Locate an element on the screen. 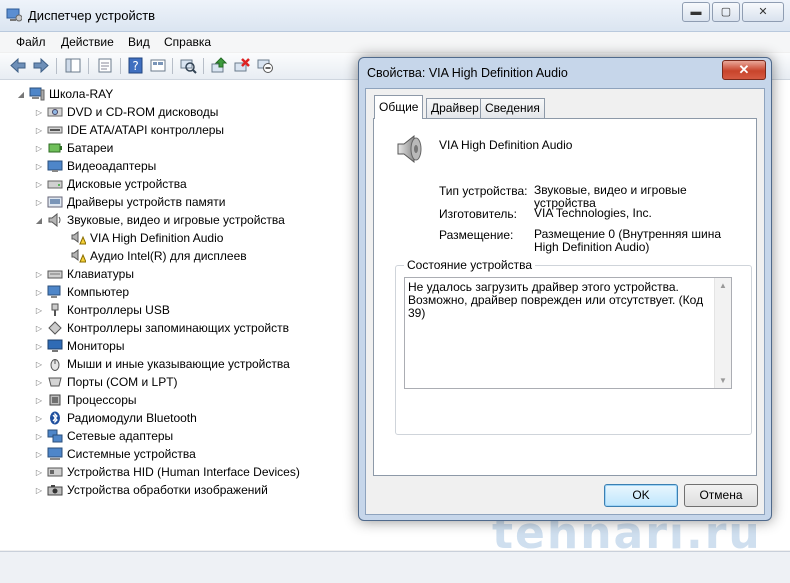 This screenshot has height=583, width=790. ide-controller-icon is located at coordinates (55, 130).